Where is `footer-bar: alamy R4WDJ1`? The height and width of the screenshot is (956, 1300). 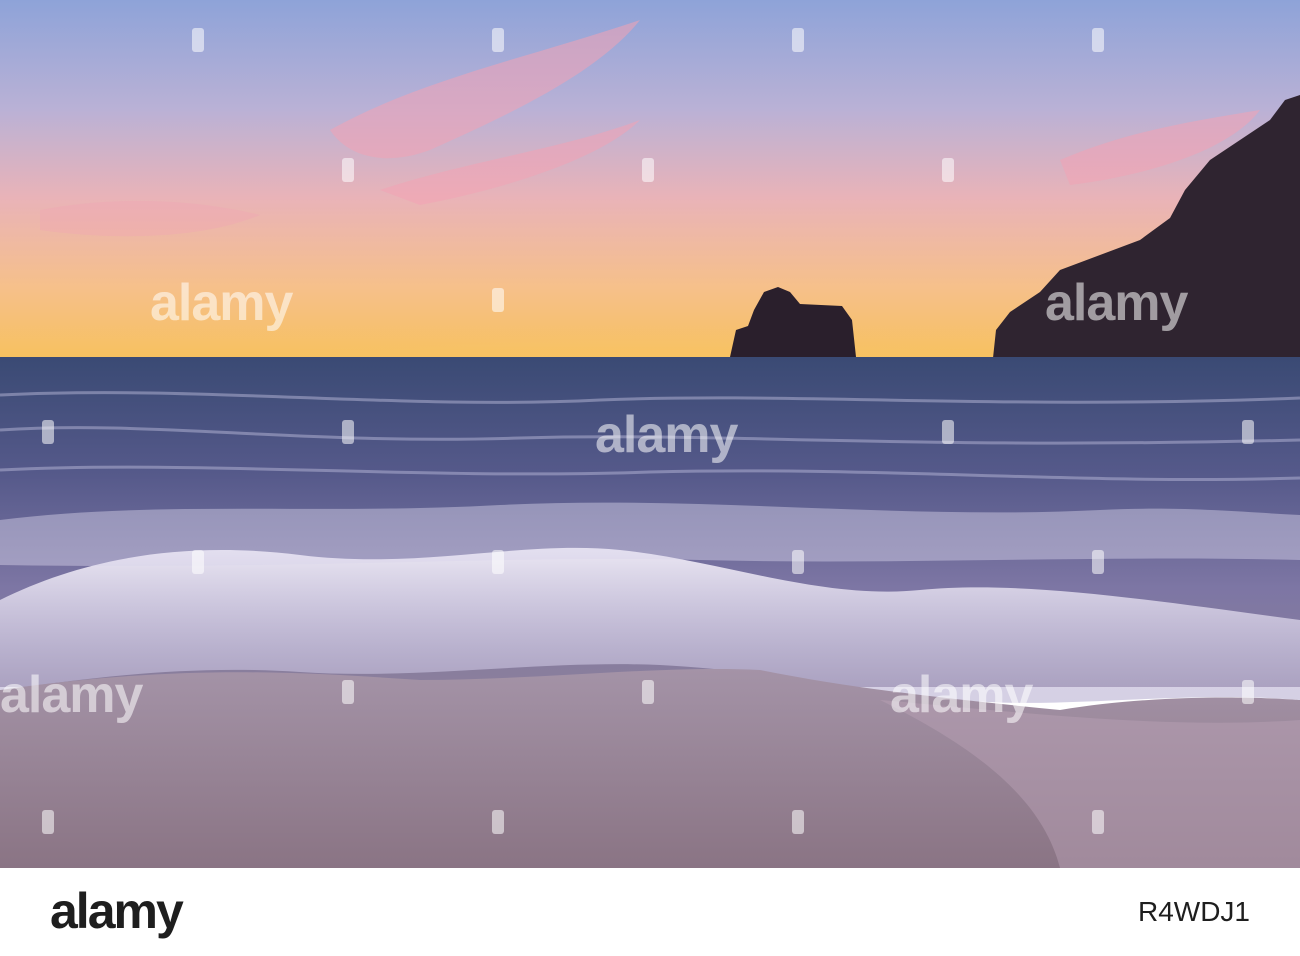 footer-bar: alamy R4WDJ1 is located at coordinates (650, 912).